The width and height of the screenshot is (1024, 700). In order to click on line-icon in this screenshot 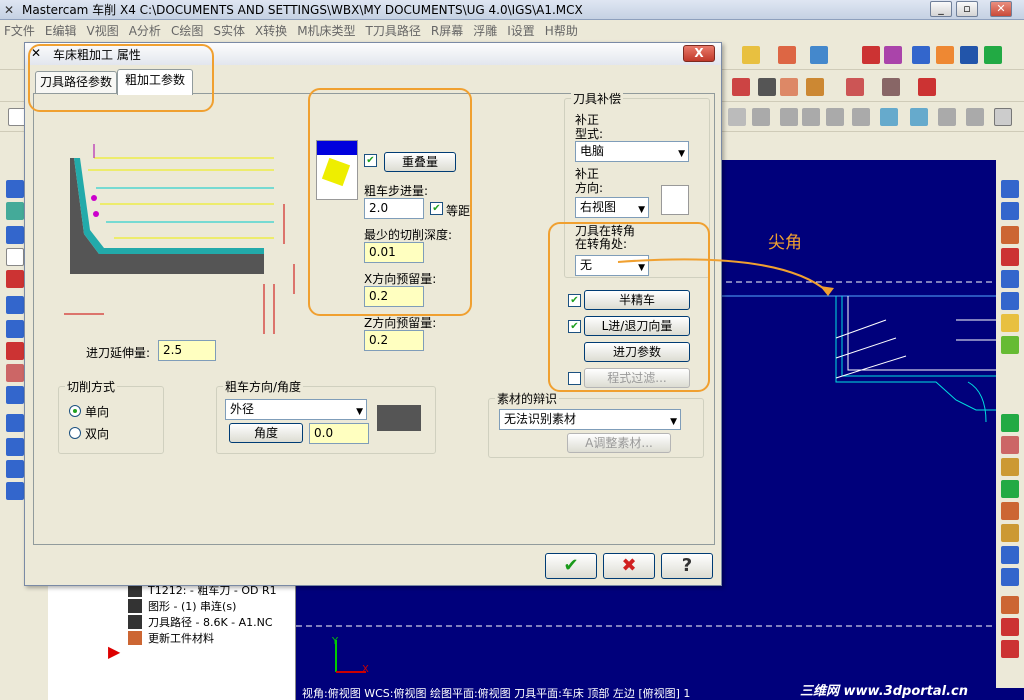, I will do `click(1010, 467)`.